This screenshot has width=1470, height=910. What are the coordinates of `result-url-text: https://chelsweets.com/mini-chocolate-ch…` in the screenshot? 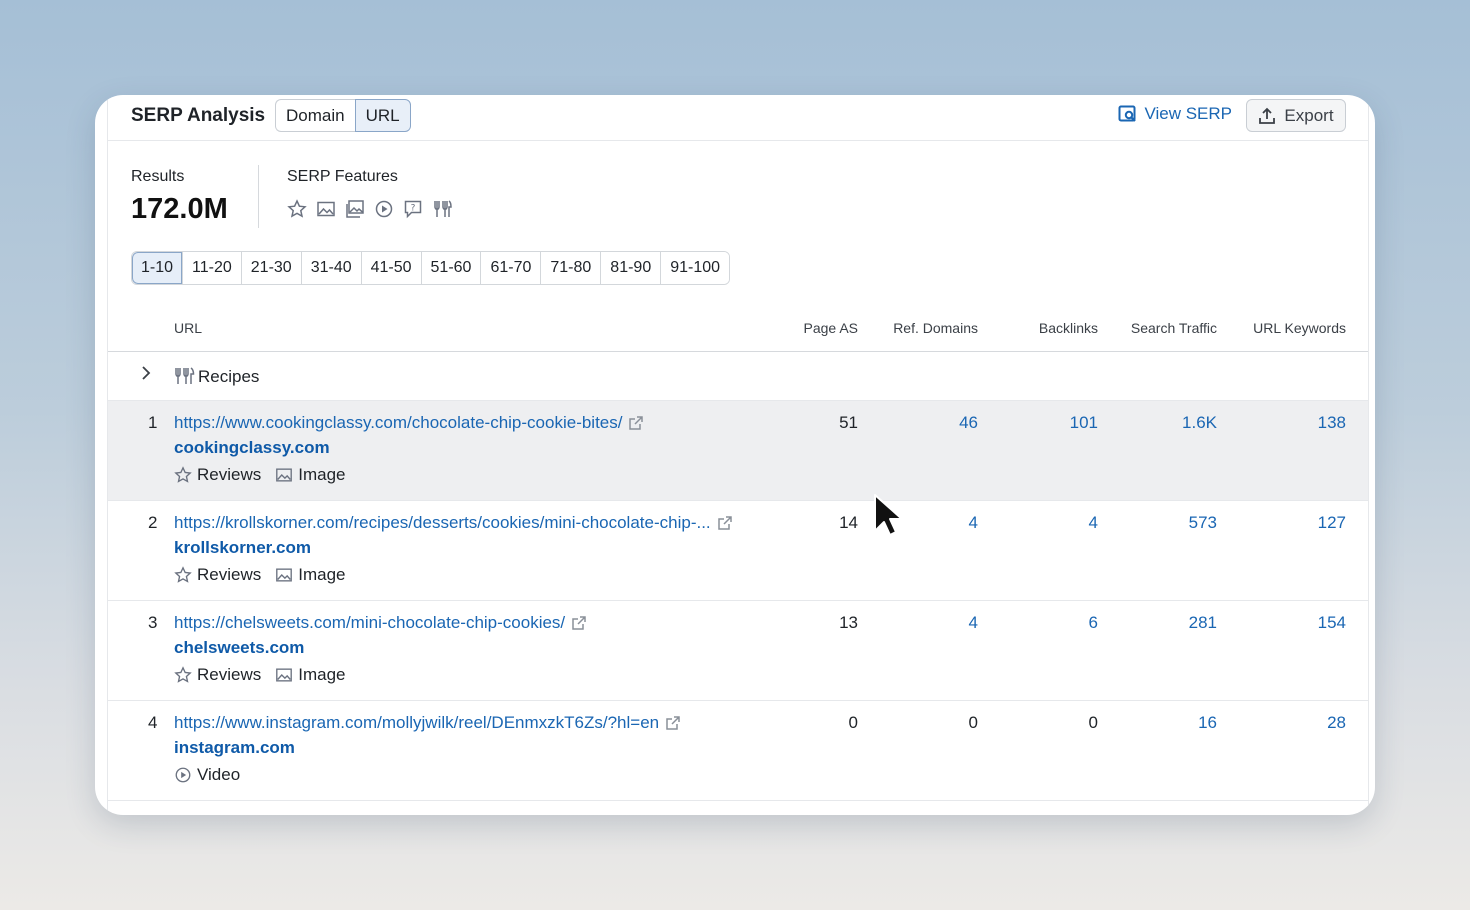 It's located at (369, 623).